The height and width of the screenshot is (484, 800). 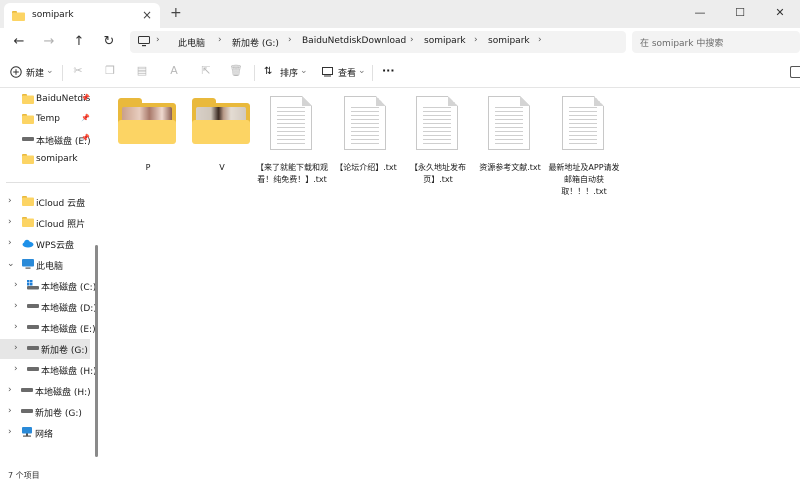 I want to click on sidebar-item-drive-h-root: › 本地磁盘 (H:), so click(x=49, y=391).